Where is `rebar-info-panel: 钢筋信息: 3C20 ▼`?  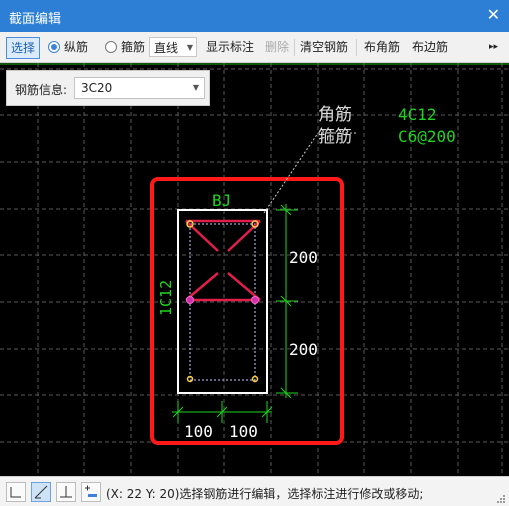 rebar-info-panel: 钢筋信息: 3C20 ▼ is located at coordinates (108, 88).